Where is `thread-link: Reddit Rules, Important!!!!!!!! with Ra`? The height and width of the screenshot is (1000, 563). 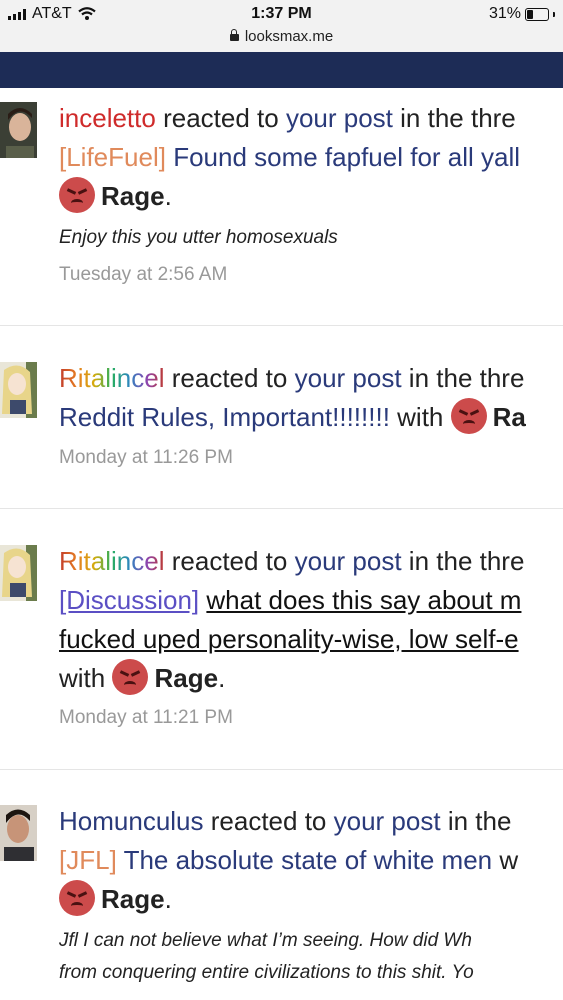 thread-link: Reddit Rules, Important!!!!!!!! with Ra is located at coordinates (311, 417).